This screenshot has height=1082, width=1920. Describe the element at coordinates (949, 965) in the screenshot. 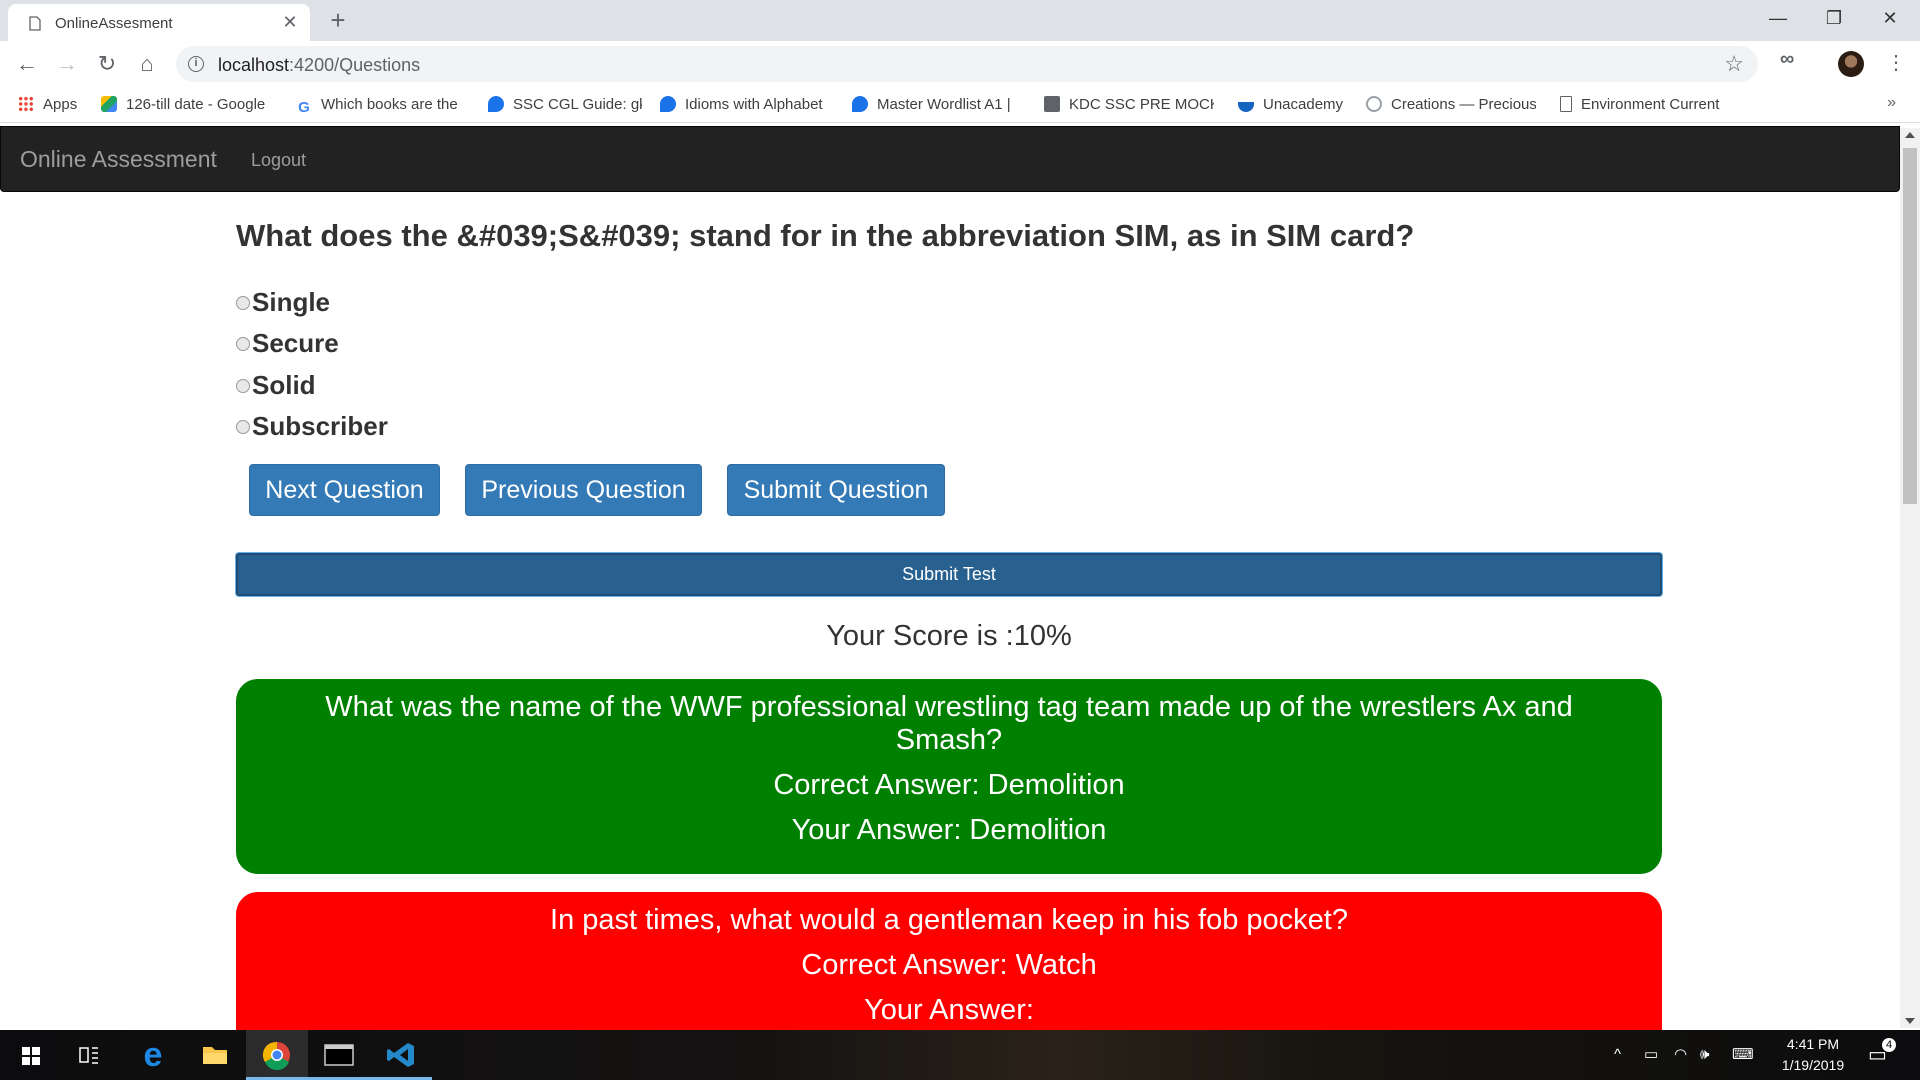

I see `correct-answer: Correct Answer: Watch` at that location.